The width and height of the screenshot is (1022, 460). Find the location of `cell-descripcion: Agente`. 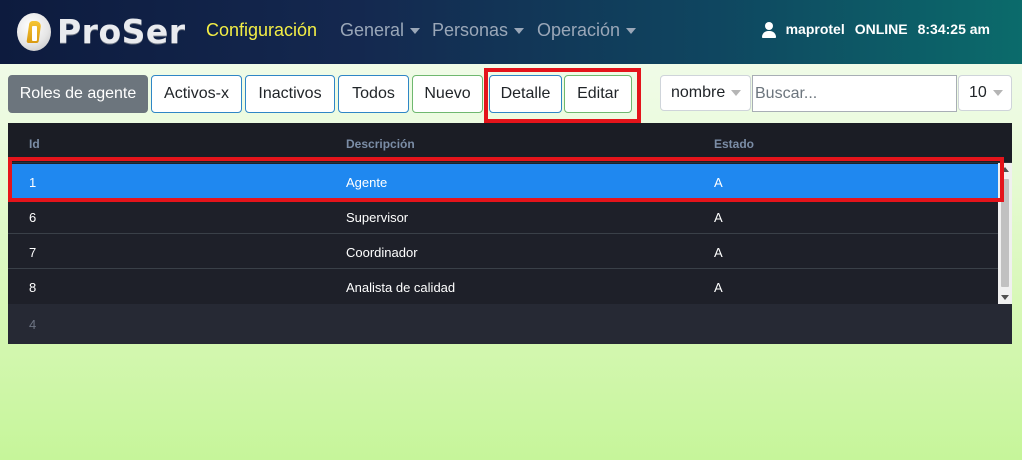

cell-descripcion: Agente is located at coordinates (367, 182).